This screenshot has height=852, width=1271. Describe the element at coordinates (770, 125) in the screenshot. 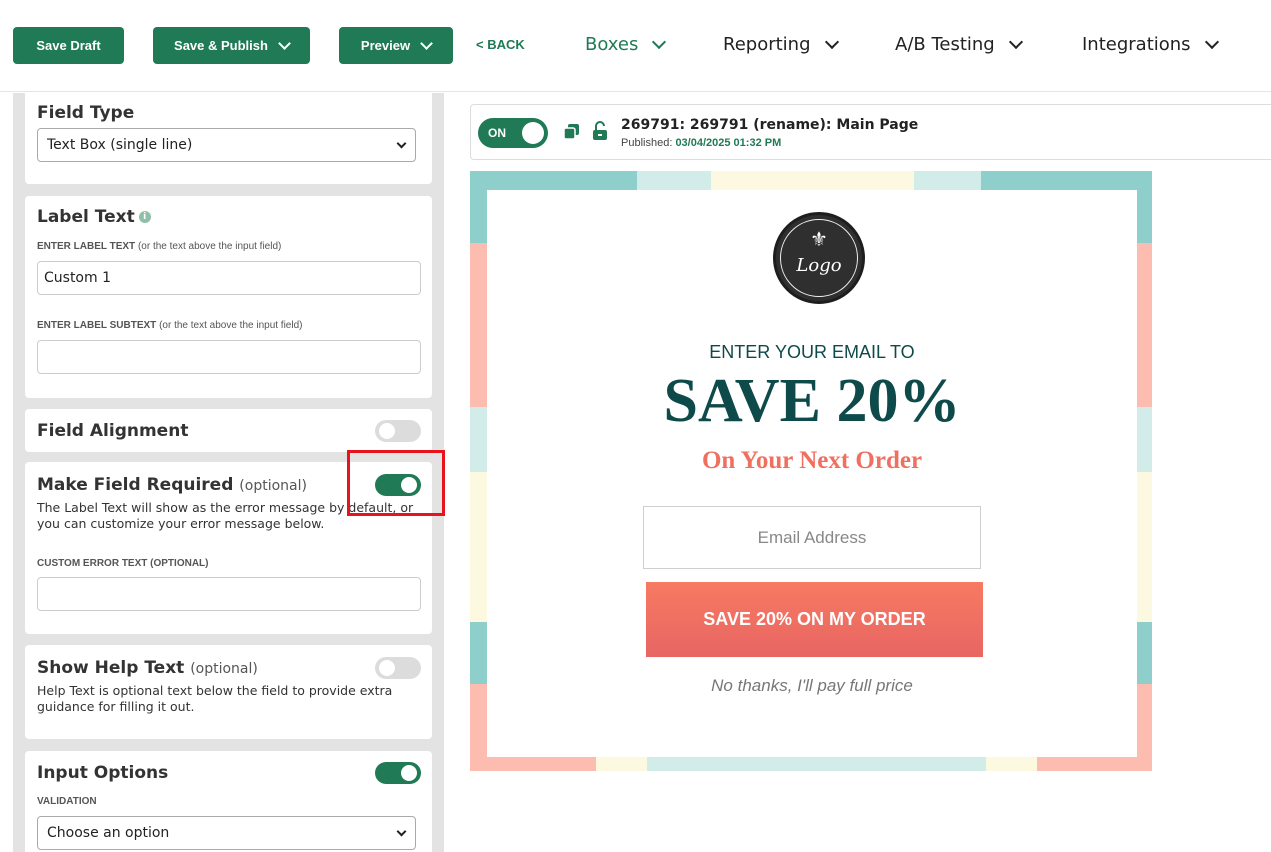

I see `box-title: 269791: 269791 (rename): Main Page` at that location.